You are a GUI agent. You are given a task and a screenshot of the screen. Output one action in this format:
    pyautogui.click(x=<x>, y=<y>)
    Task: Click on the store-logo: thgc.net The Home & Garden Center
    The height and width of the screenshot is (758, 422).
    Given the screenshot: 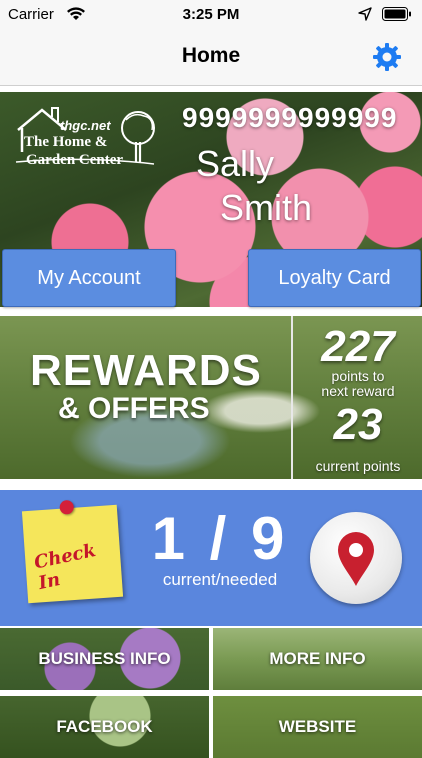 What is the action you would take?
    pyautogui.click(x=85, y=137)
    